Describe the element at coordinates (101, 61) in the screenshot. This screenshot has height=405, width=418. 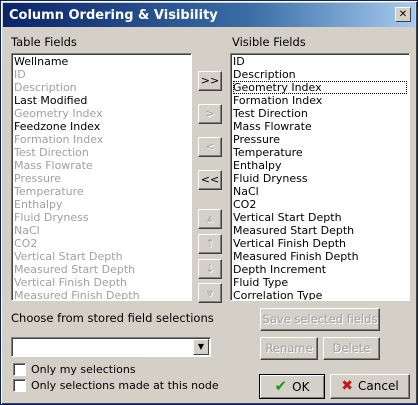
I see `table-field-item: Wellname` at that location.